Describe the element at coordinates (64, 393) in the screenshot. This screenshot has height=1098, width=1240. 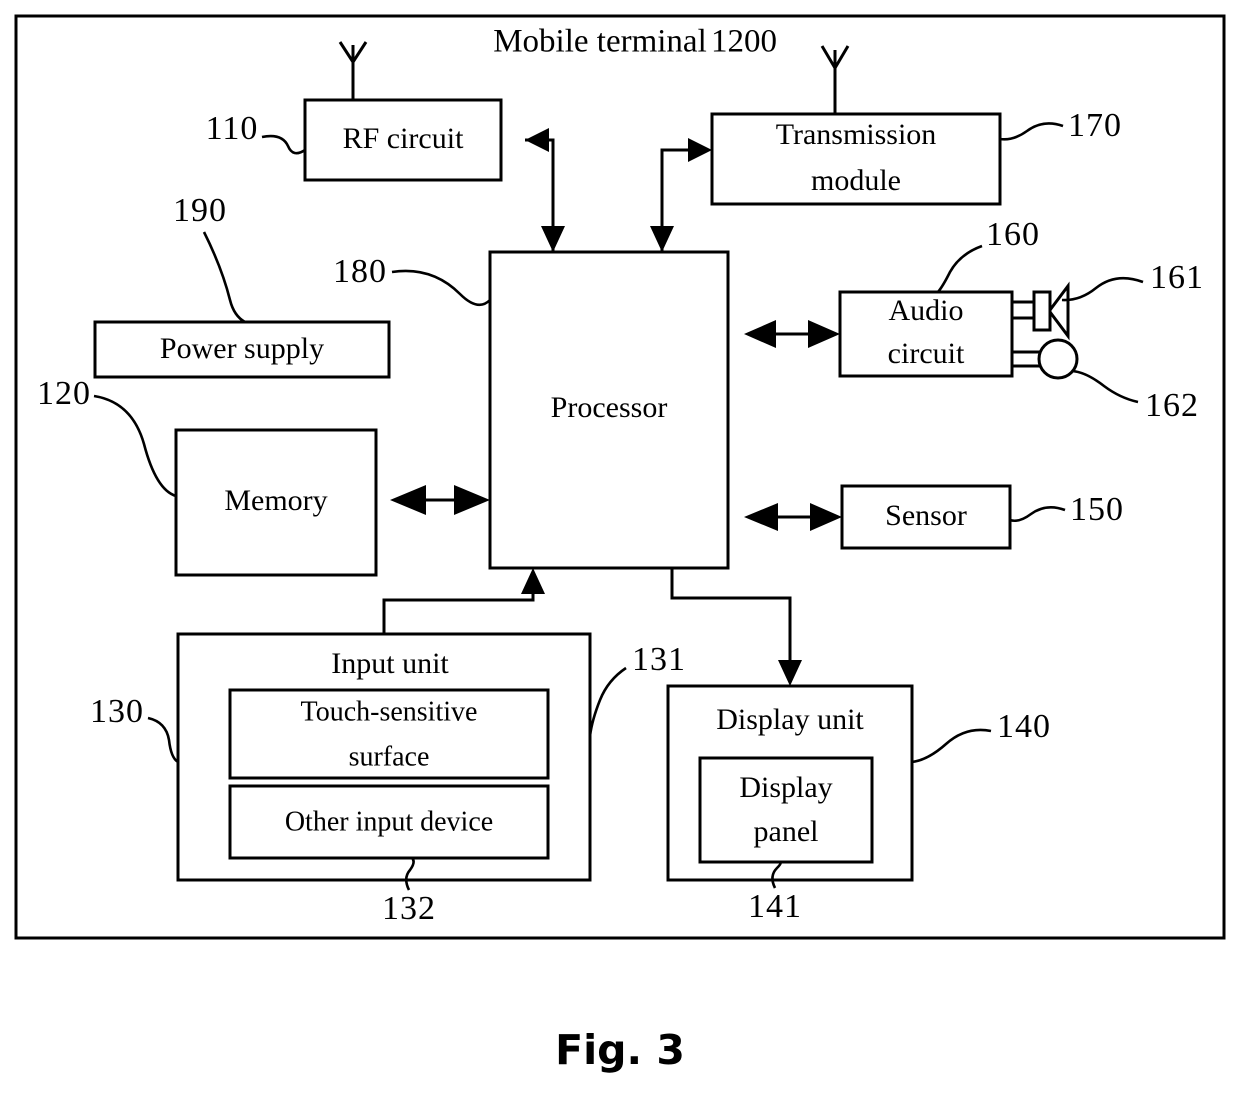
I see `ref-120: 120` at that location.